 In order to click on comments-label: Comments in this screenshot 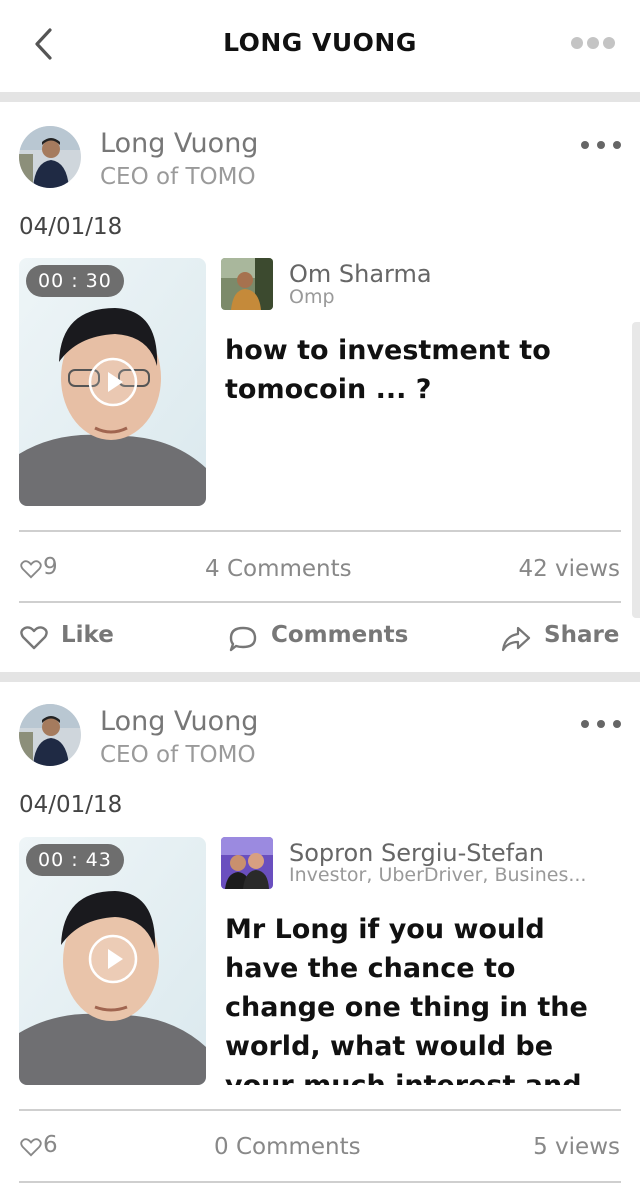, I will do `click(340, 635)`.